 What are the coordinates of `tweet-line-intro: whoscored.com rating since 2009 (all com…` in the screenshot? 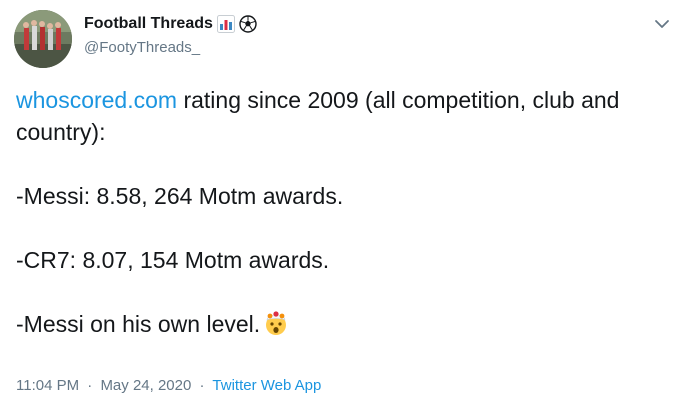 It's located at (346, 116).